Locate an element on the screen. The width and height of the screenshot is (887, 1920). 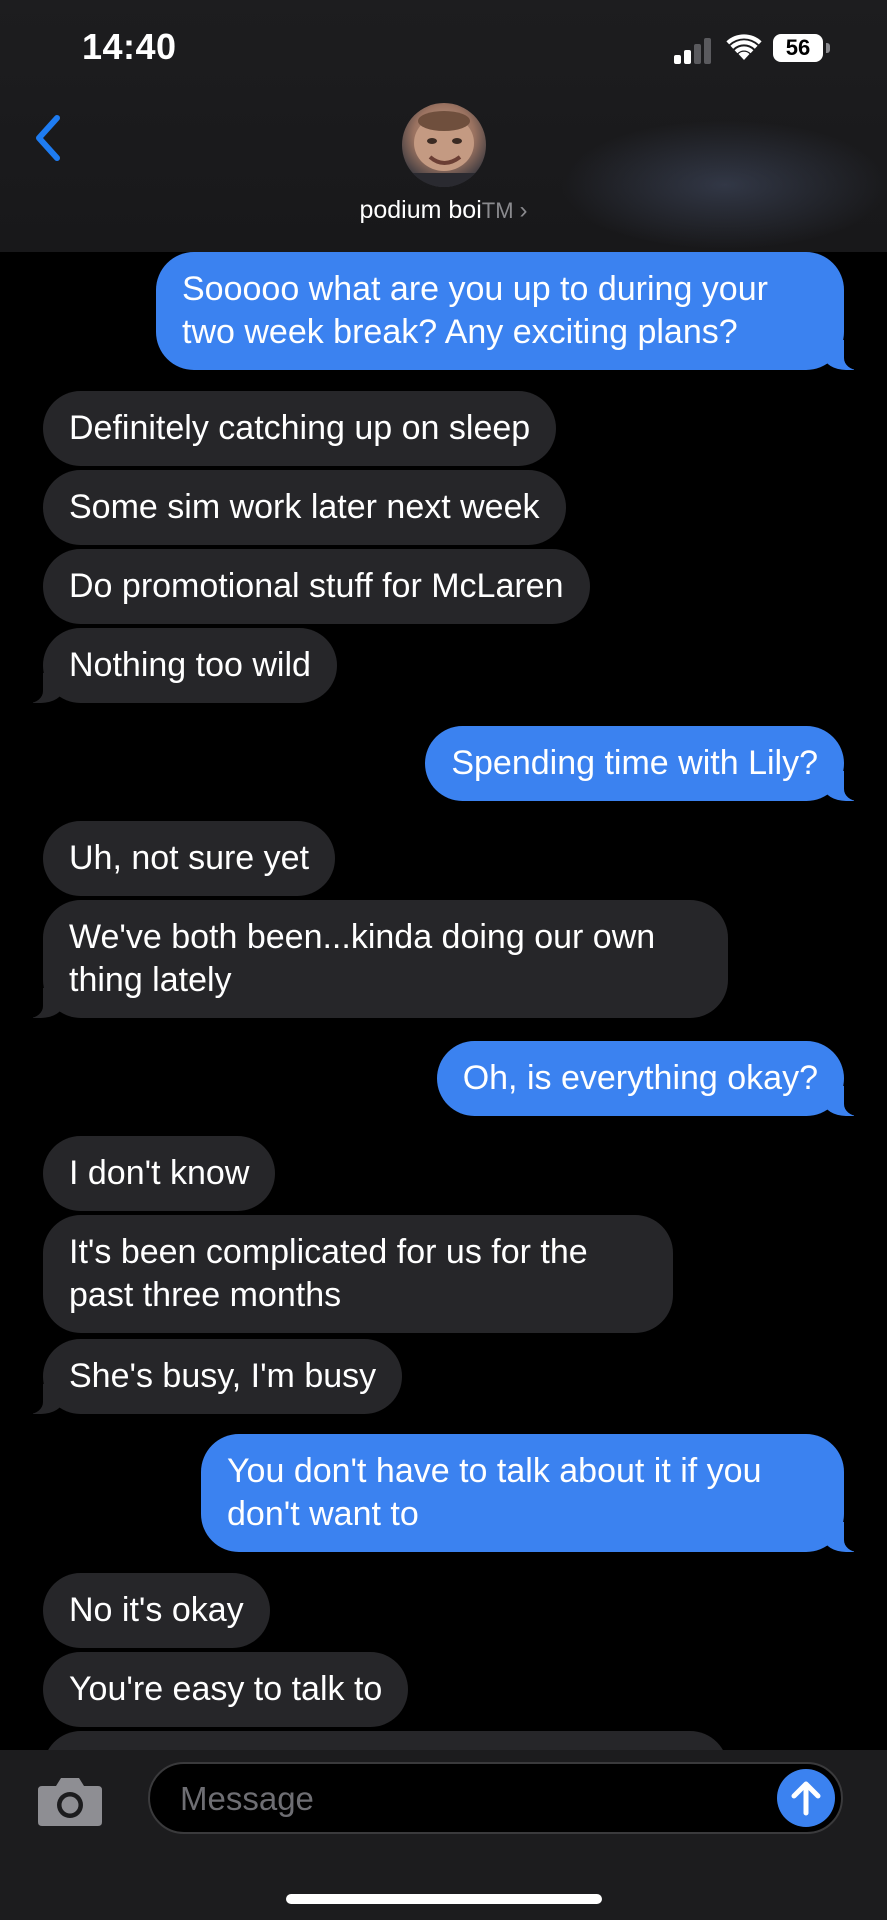
message-bubble-incoming: Uh, not sure yet is located at coordinates (189, 858).